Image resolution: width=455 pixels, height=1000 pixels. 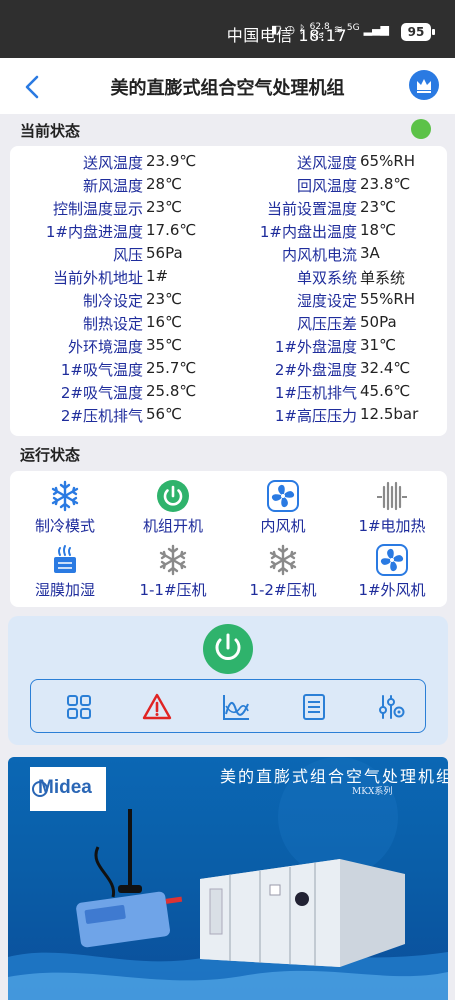 I want to click on heater-icon, so click(x=392, y=496).